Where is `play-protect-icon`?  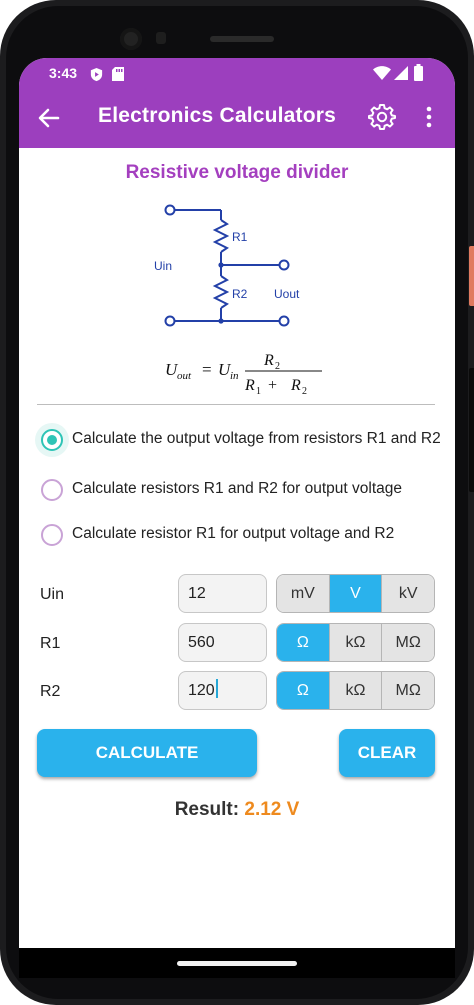 play-protect-icon is located at coordinates (96, 74).